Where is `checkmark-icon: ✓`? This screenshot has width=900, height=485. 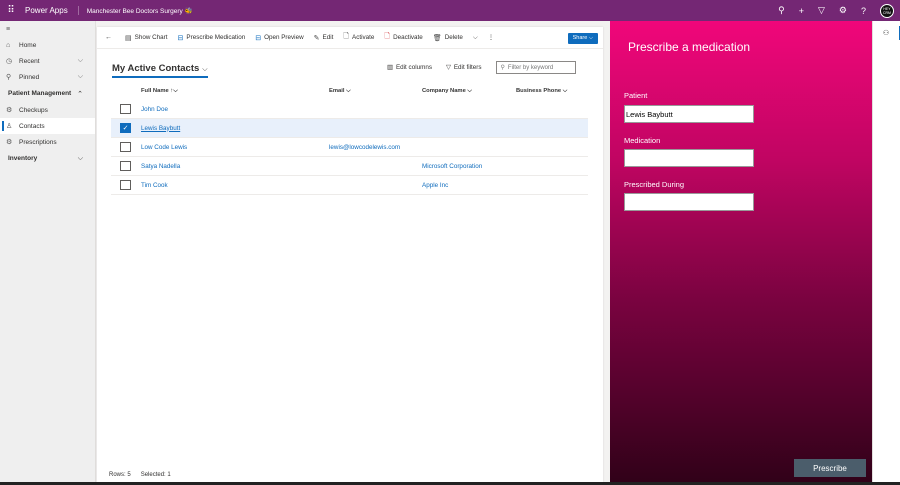 checkmark-icon: ✓ is located at coordinates (125, 128).